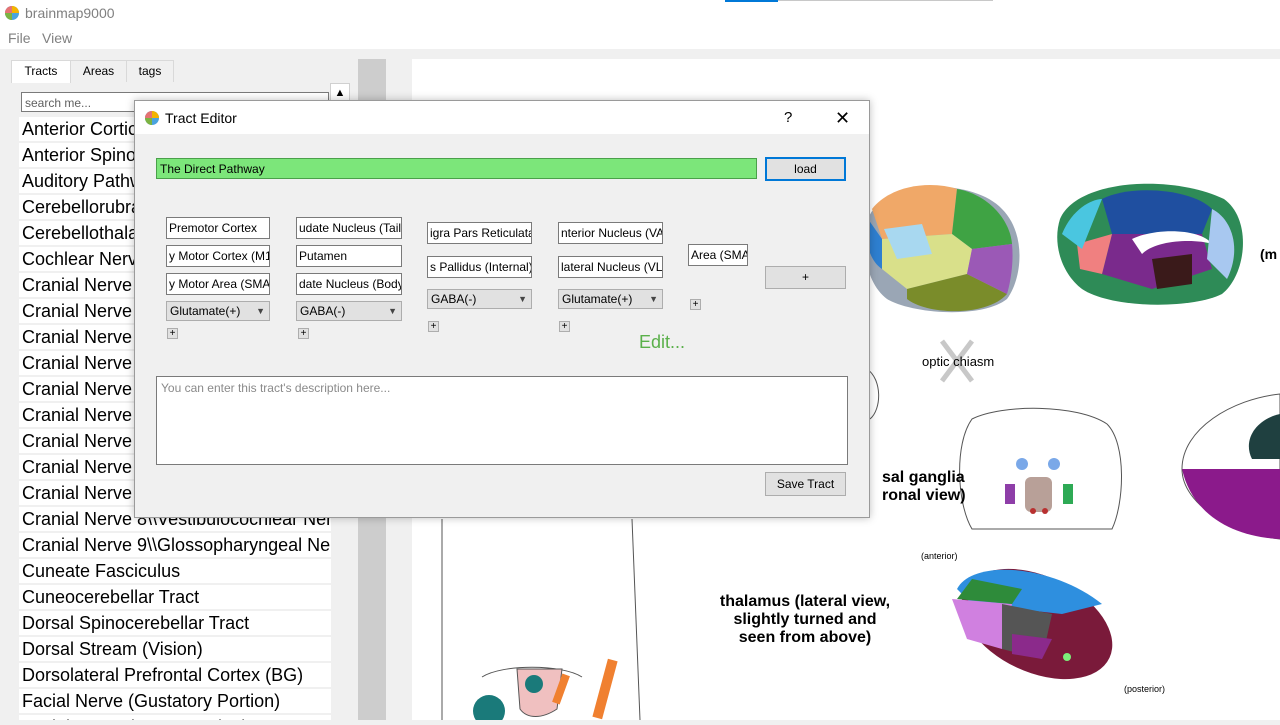  What do you see at coordinates (70, 13) in the screenshot?
I see `app-title: brainmap9000` at bounding box center [70, 13].